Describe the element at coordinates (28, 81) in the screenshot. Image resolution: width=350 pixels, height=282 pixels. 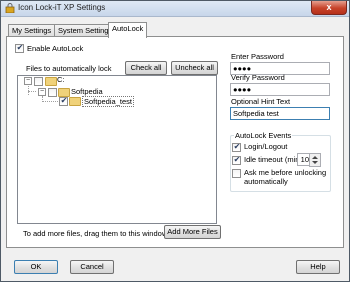
I see `expand-toggle-c: −` at that location.